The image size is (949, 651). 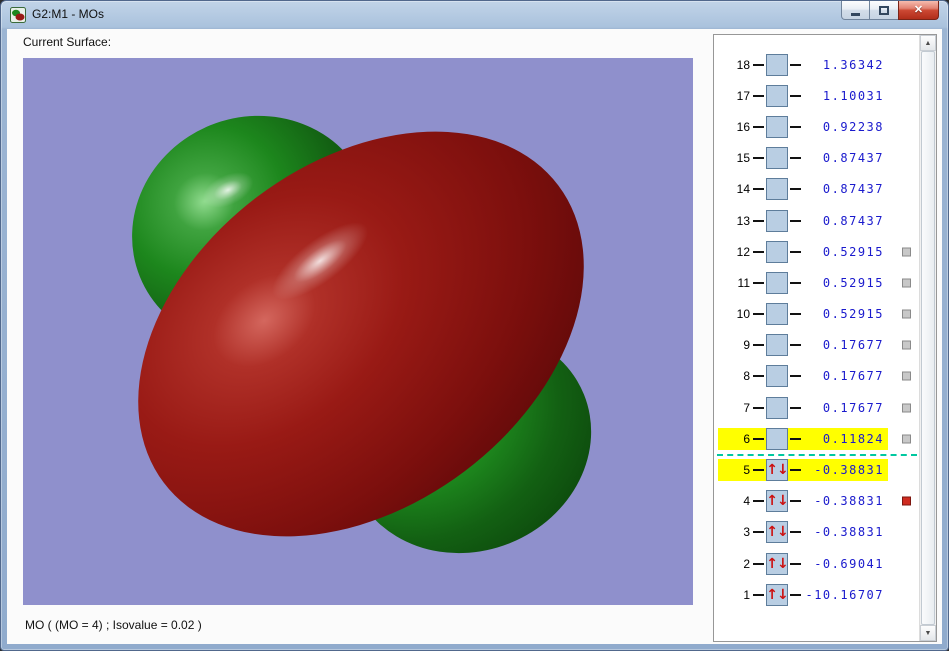 I want to click on mo-row-main: 3 ↑ ↓ -0.38831, so click(x=803, y=532).